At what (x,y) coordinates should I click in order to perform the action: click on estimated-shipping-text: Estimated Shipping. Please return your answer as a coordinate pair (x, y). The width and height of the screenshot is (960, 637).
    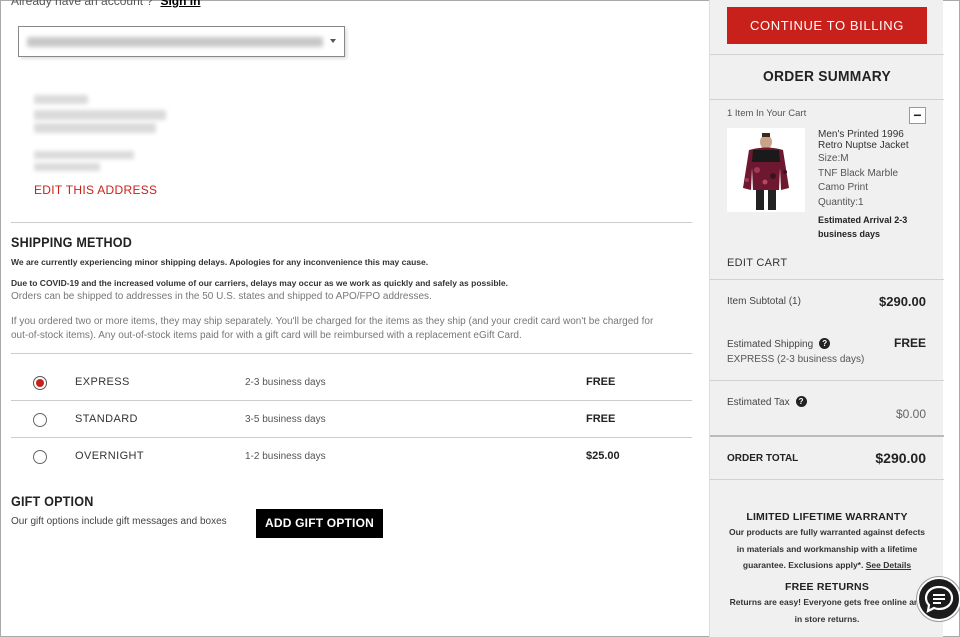
    Looking at the image, I should click on (770, 344).